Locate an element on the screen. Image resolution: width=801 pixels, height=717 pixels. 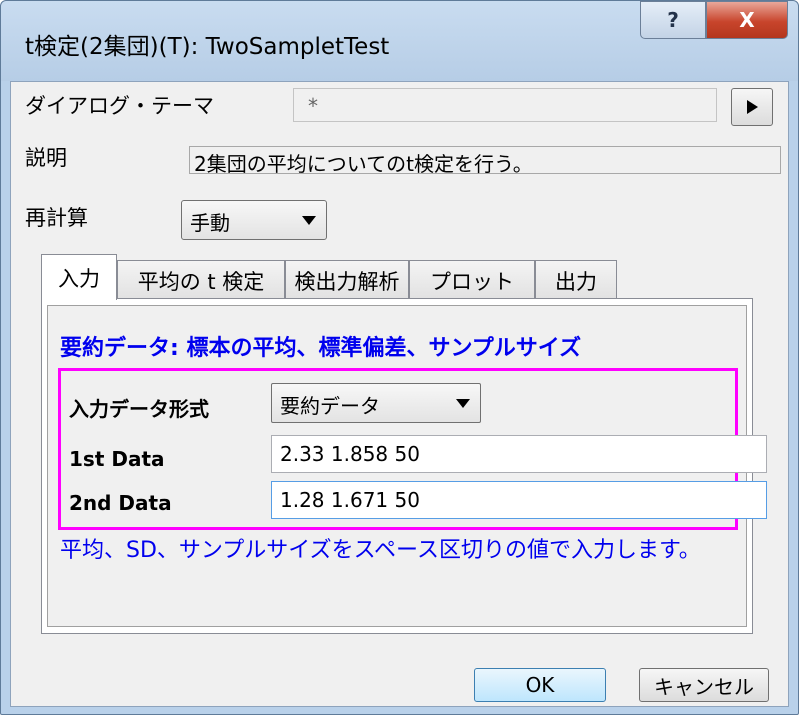
title-bar: t検定(2集団)(T): TwoSampletTest ? X is located at coordinates (399, 41).